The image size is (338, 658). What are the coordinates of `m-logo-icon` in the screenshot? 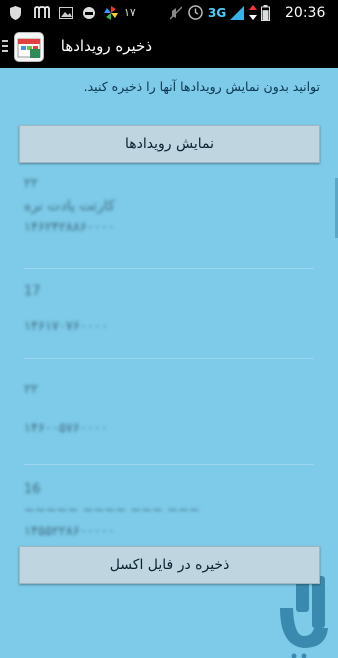 It's located at (42, 12).